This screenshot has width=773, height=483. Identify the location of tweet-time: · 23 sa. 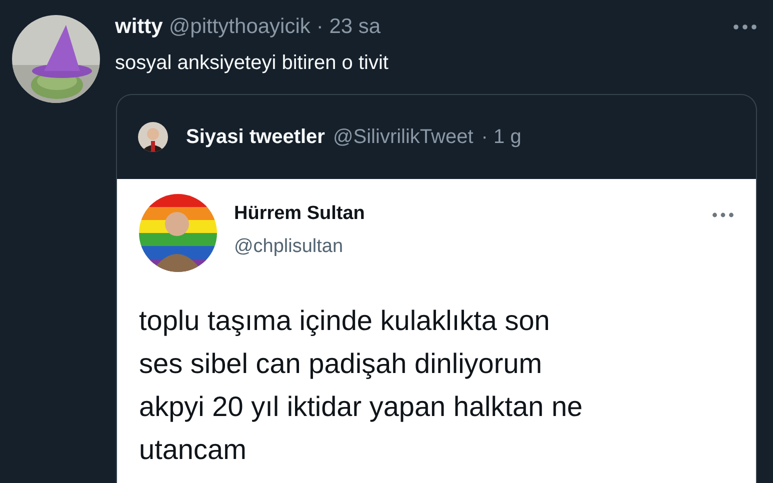
(348, 27).